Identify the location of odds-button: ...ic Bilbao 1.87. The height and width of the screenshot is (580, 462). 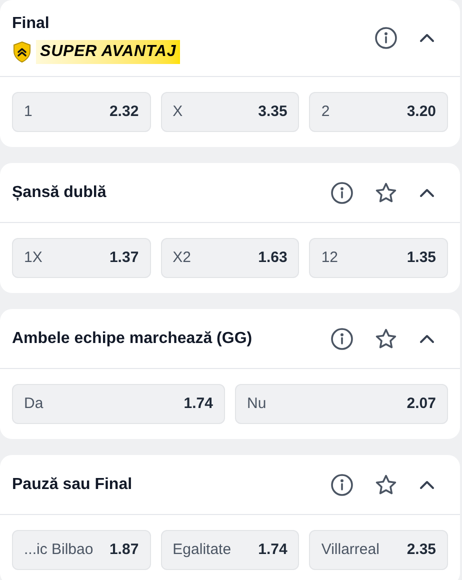
(81, 550).